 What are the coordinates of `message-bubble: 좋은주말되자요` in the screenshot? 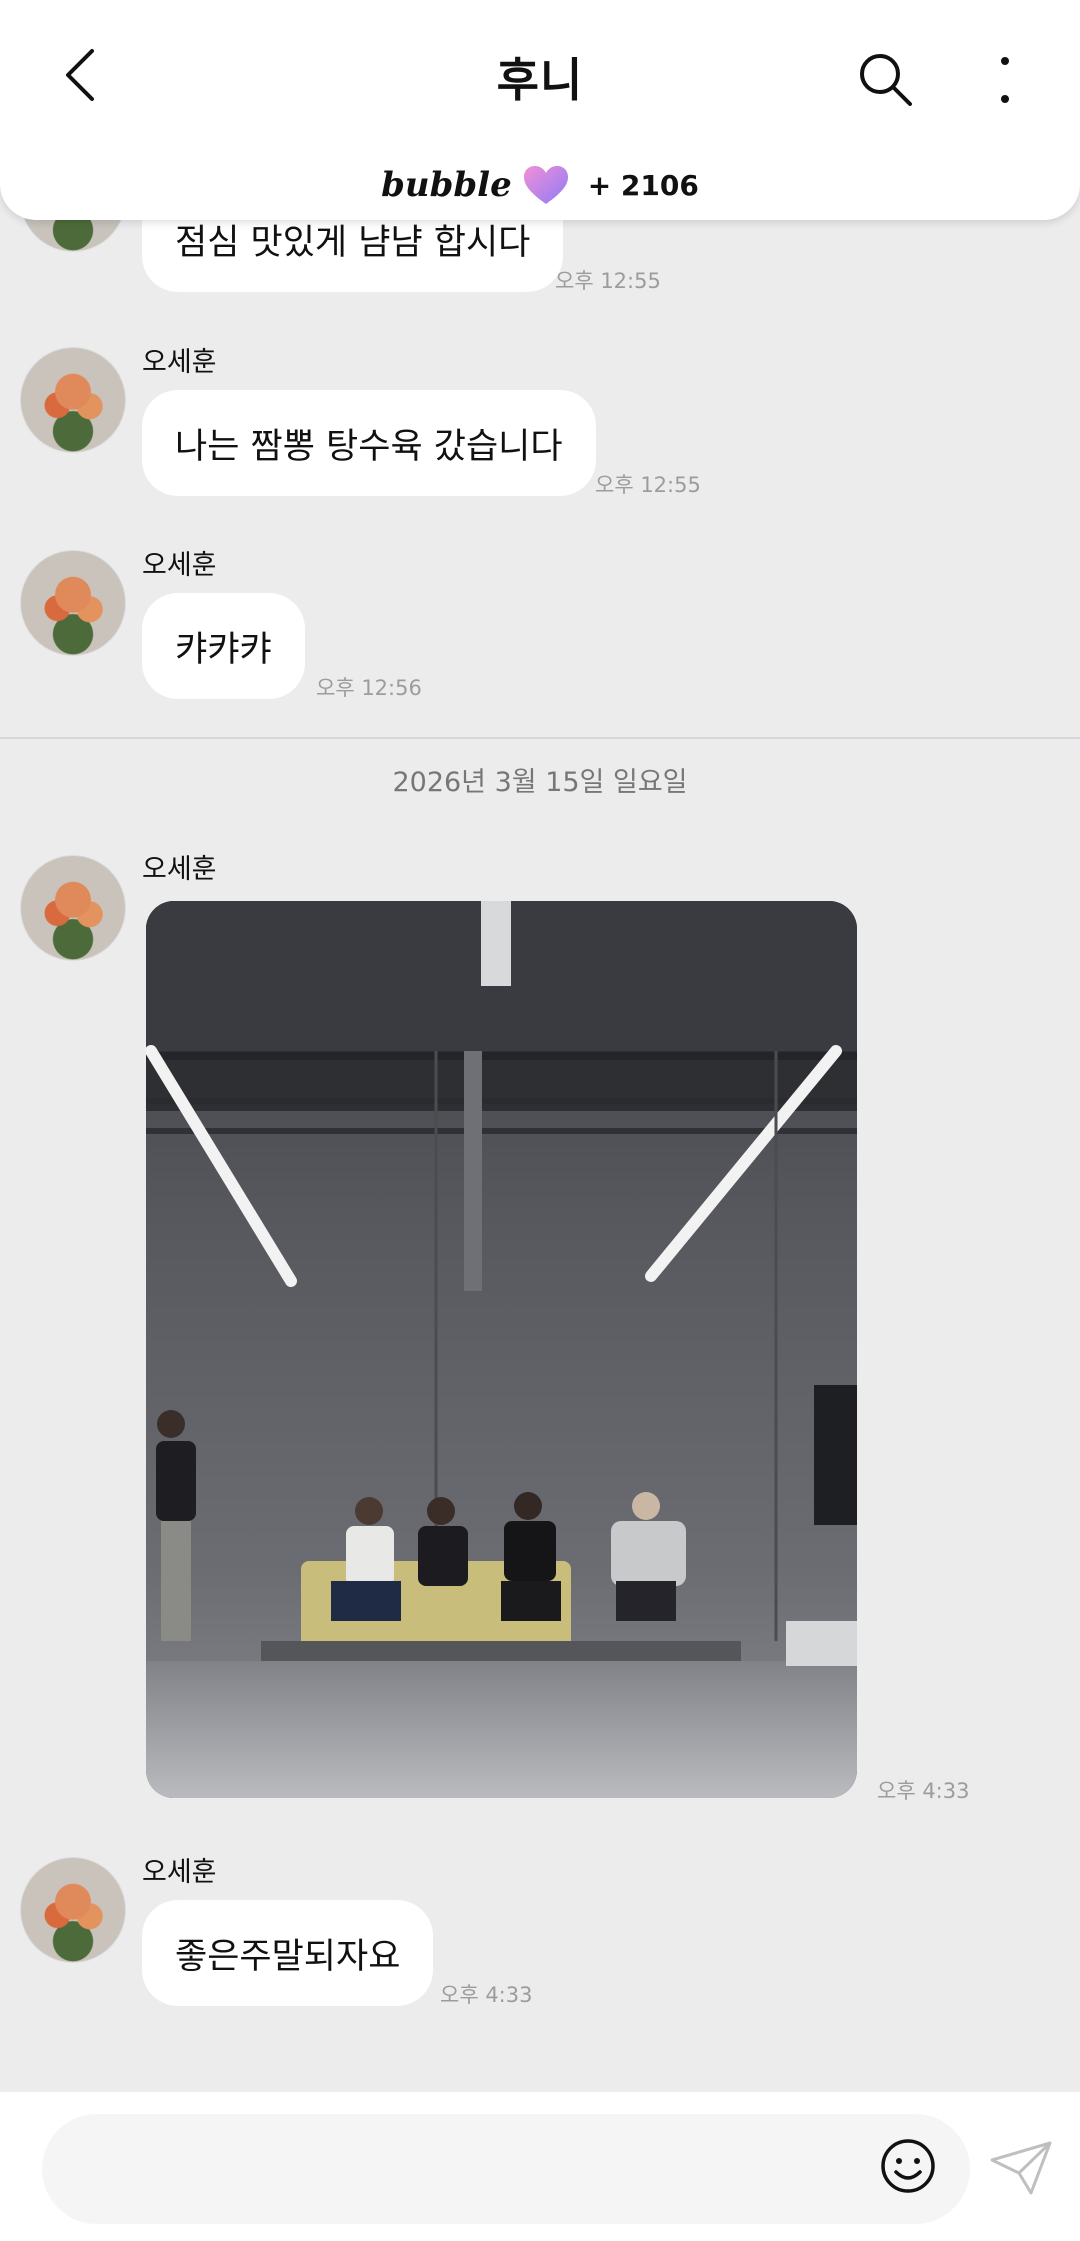 It's located at (288, 1953).